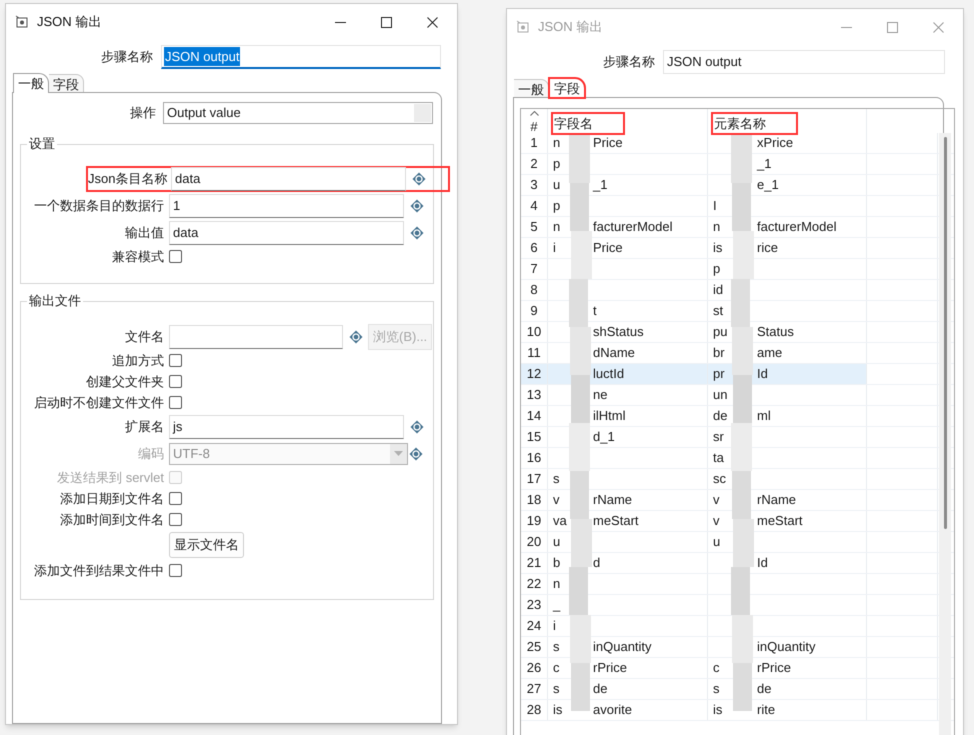  Describe the element at coordinates (534, 563) in the screenshot. I see `row-number: 21` at that location.